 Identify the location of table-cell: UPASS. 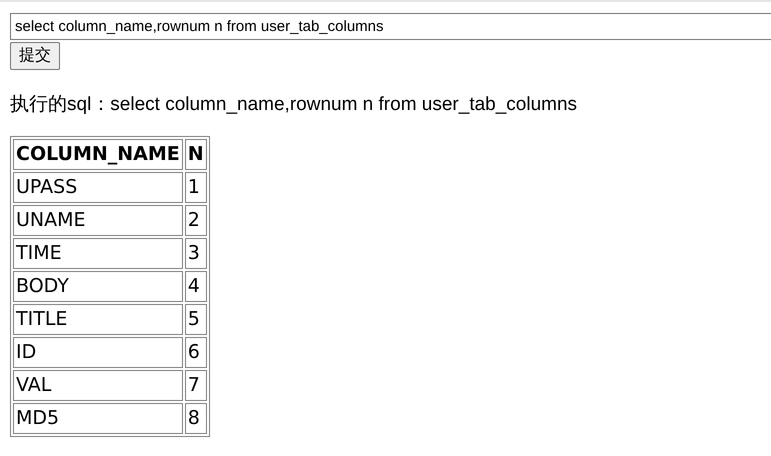
(98, 187).